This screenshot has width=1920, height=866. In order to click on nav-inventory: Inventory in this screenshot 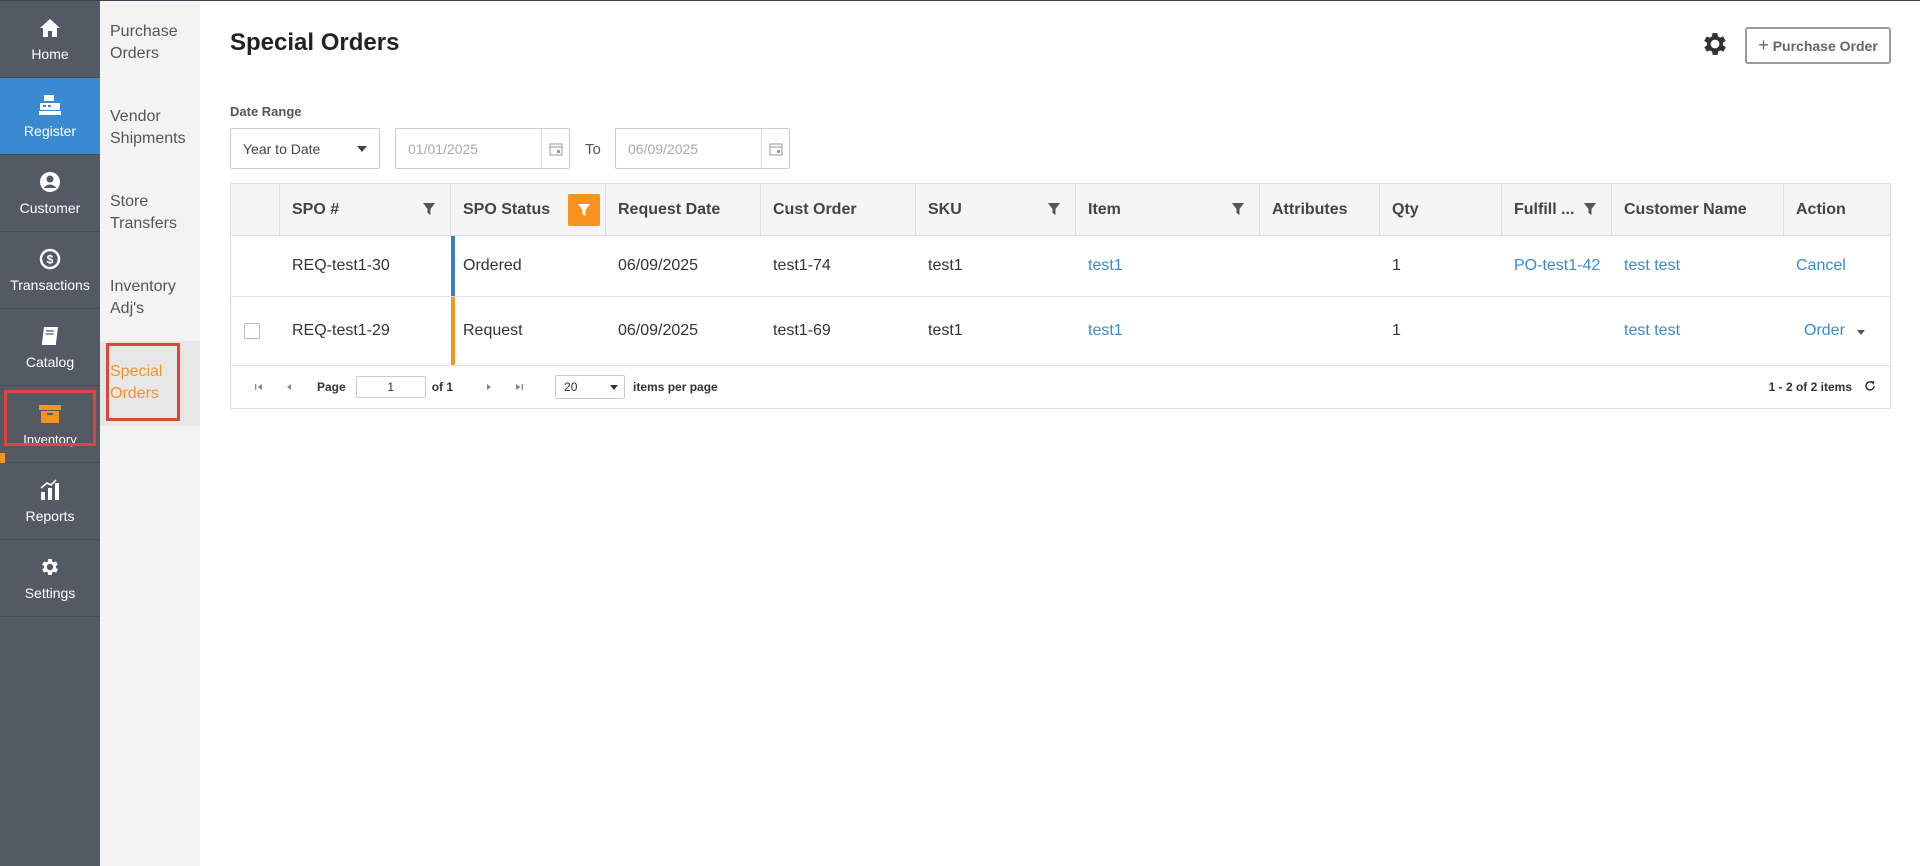, I will do `click(50, 424)`.